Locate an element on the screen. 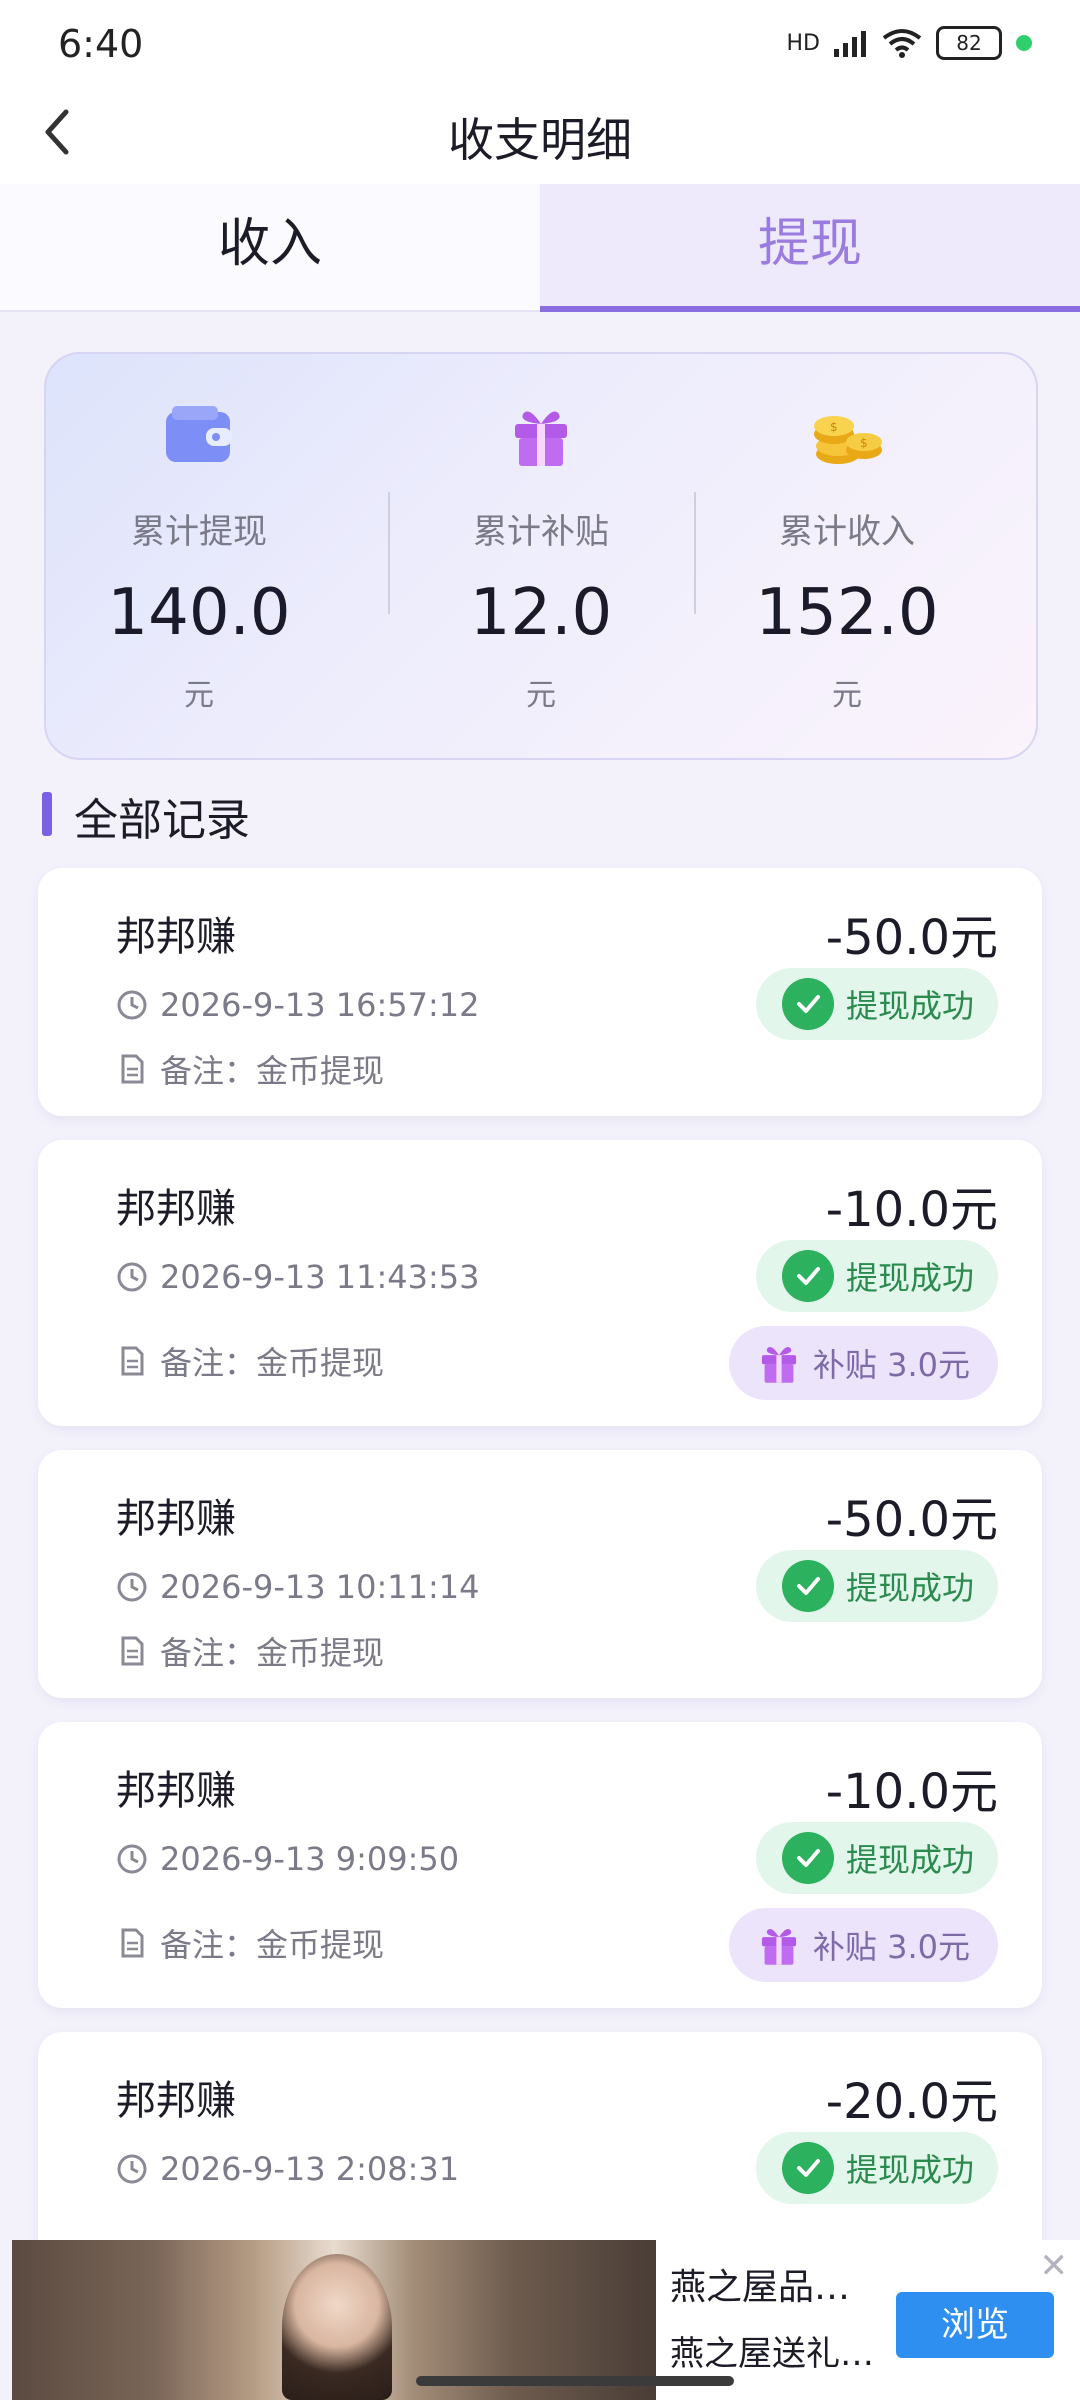 The height and width of the screenshot is (2400, 1080). record-time: 2026-9-13 11:43:53 is located at coordinates (320, 1277).